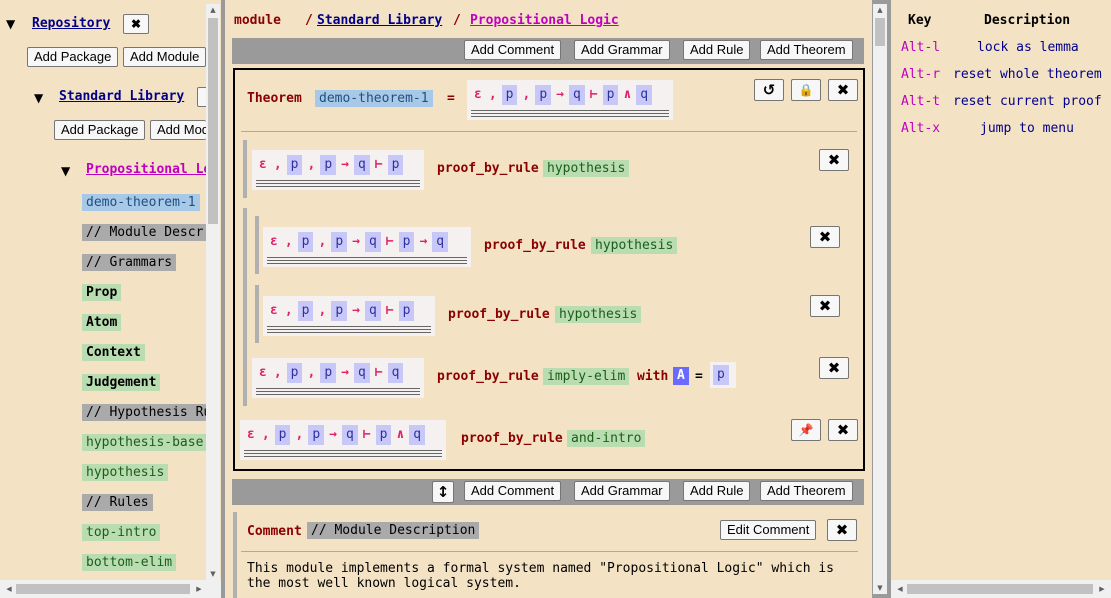 This screenshot has width=1111, height=598. Describe the element at coordinates (843, 90) in the screenshot. I see `delete-theorem-button: ✖` at that location.